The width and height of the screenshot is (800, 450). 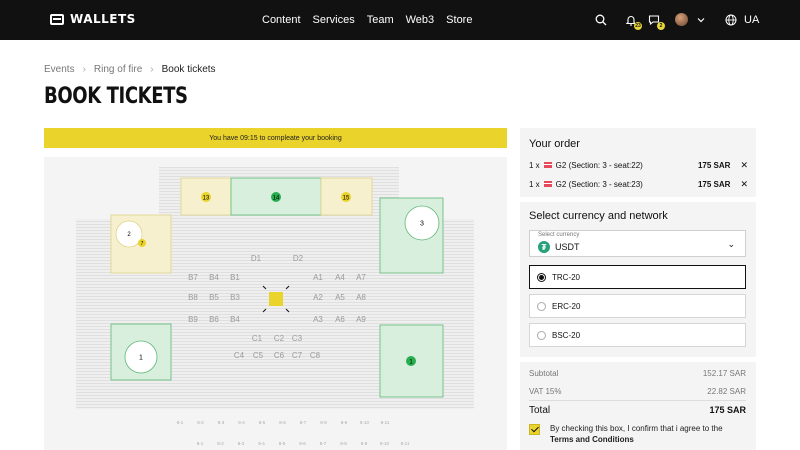 I want to click on bell-icon: 23, so click(x=632, y=21).